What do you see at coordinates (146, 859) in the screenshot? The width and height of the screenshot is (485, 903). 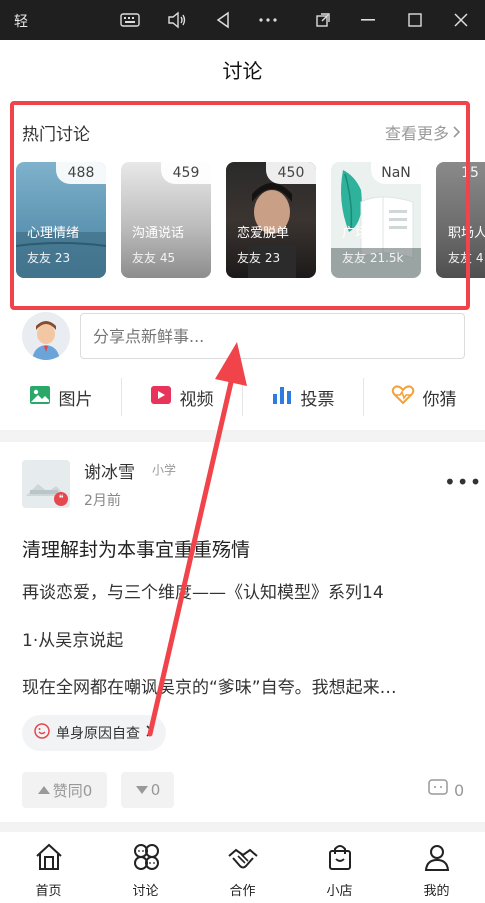 I see `discussion-icon` at bounding box center [146, 859].